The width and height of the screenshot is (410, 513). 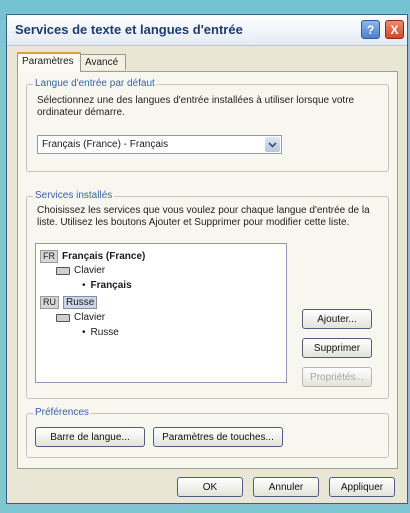 I want to click on cancel-button: Annuler, so click(x=286, y=487).